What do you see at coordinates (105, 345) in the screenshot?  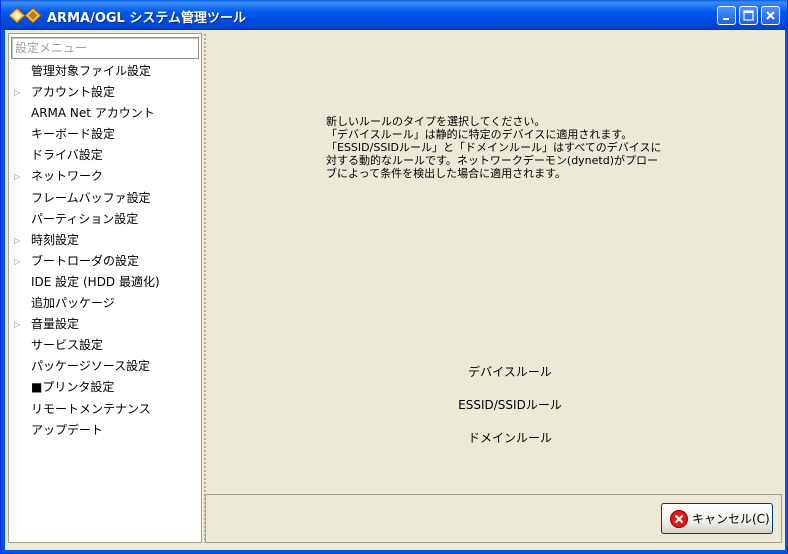 I see `sidebar-menu-item: サービス設定` at bounding box center [105, 345].